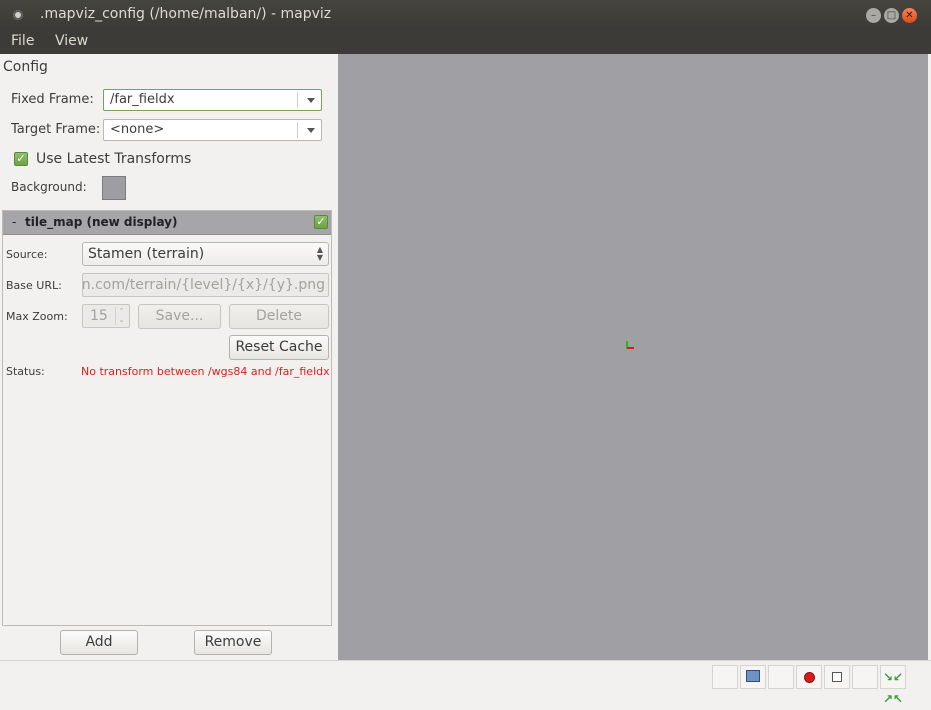 The image size is (931, 710). I want to click on reset-cache-button: Reset Cache, so click(279, 347).